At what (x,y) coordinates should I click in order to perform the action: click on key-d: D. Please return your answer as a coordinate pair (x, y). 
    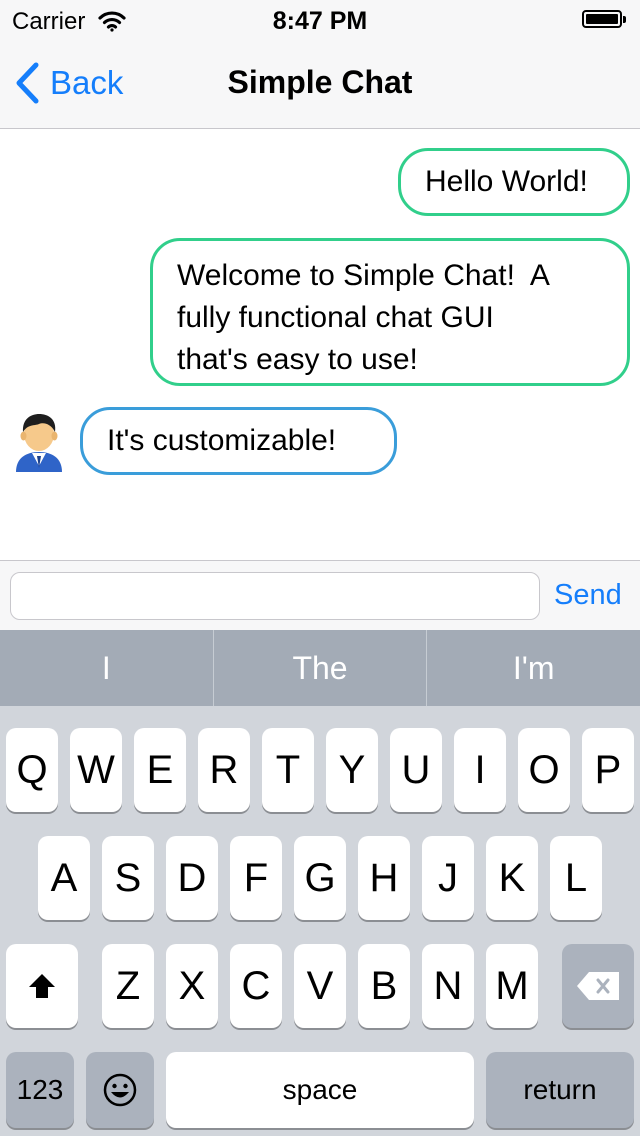
    Looking at the image, I should click on (192, 878).